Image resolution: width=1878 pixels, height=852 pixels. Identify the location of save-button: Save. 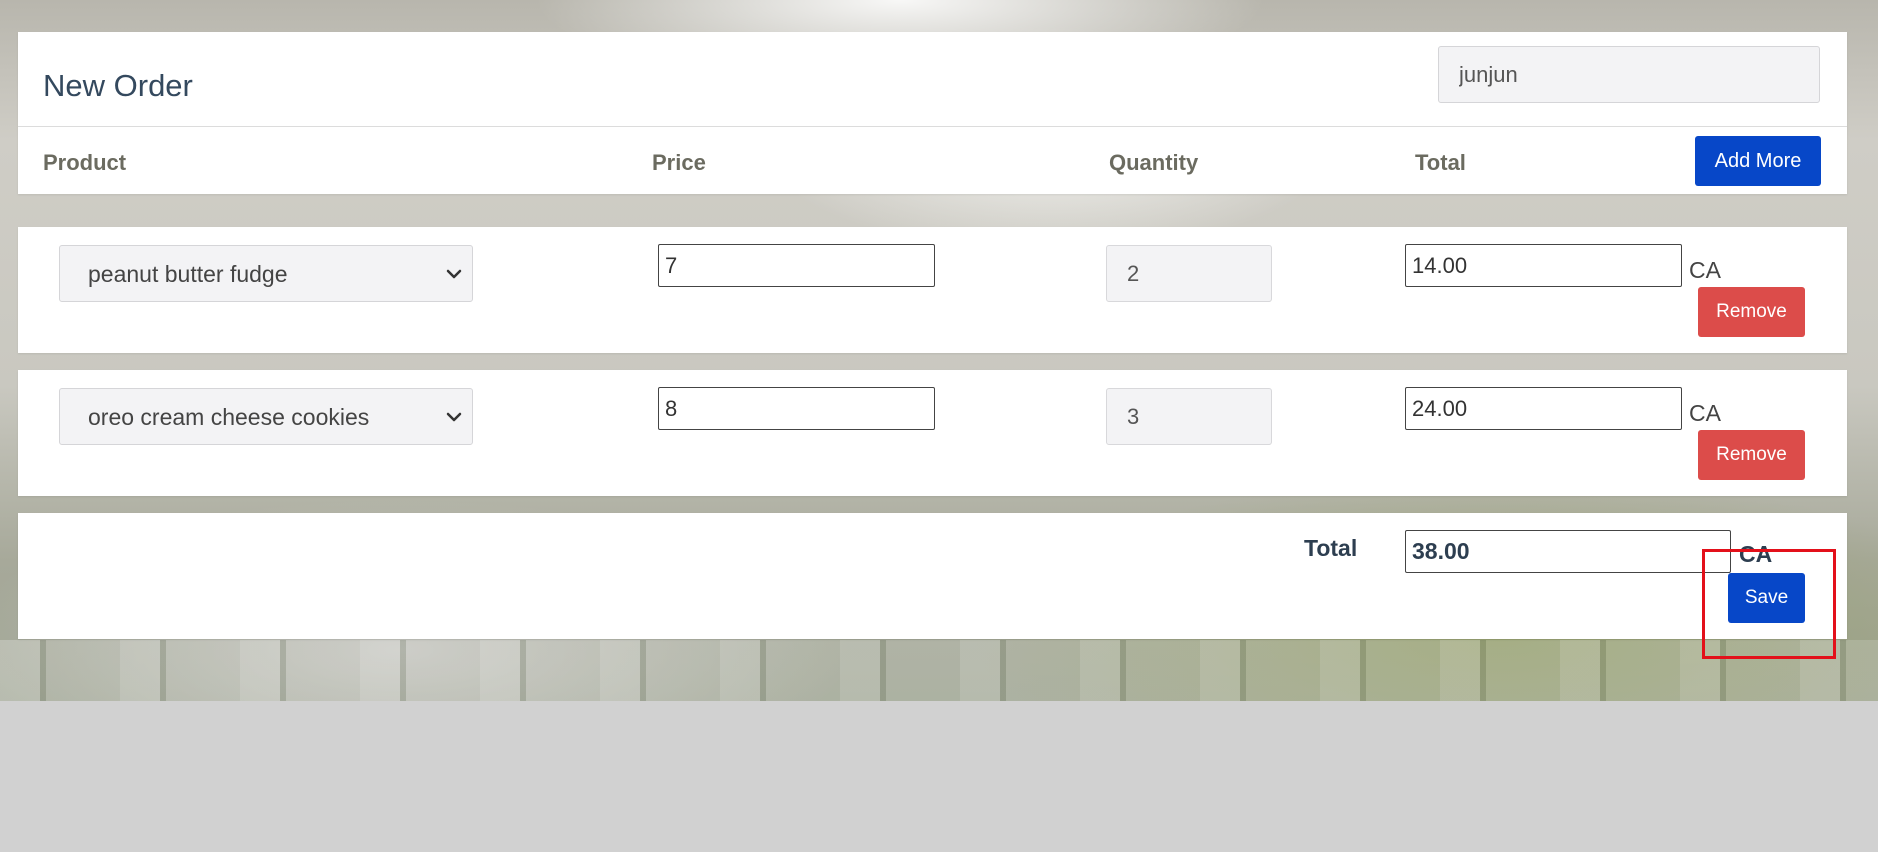
(1766, 598).